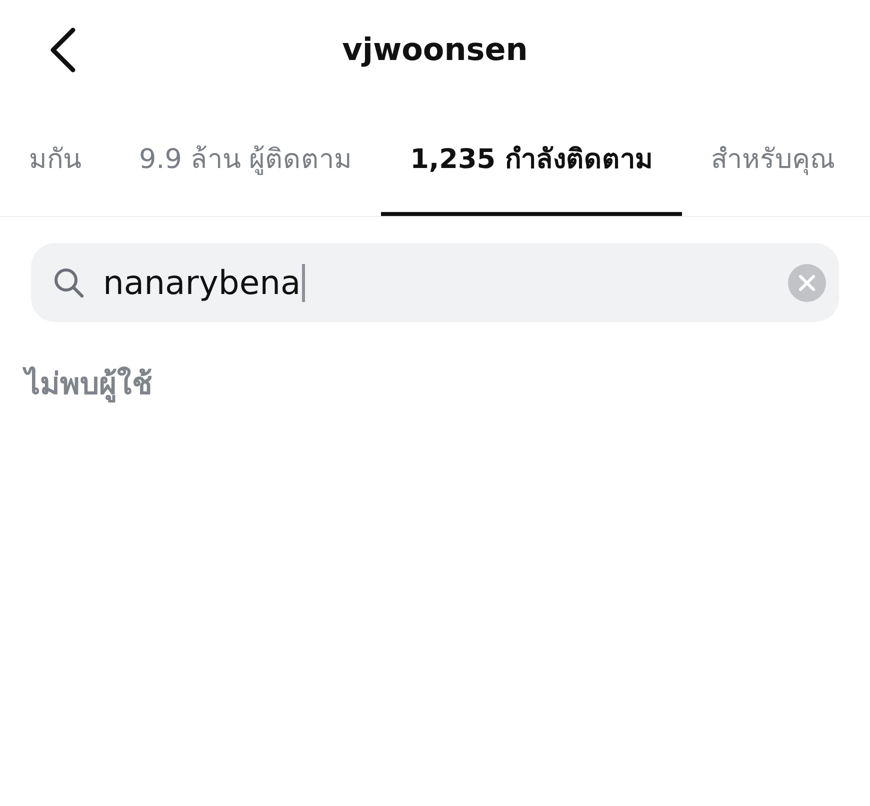 This screenshot has height=806, width=870. Describe the element at coordinates (63, 50) in the screenshot. I see `back-icon` at that location.